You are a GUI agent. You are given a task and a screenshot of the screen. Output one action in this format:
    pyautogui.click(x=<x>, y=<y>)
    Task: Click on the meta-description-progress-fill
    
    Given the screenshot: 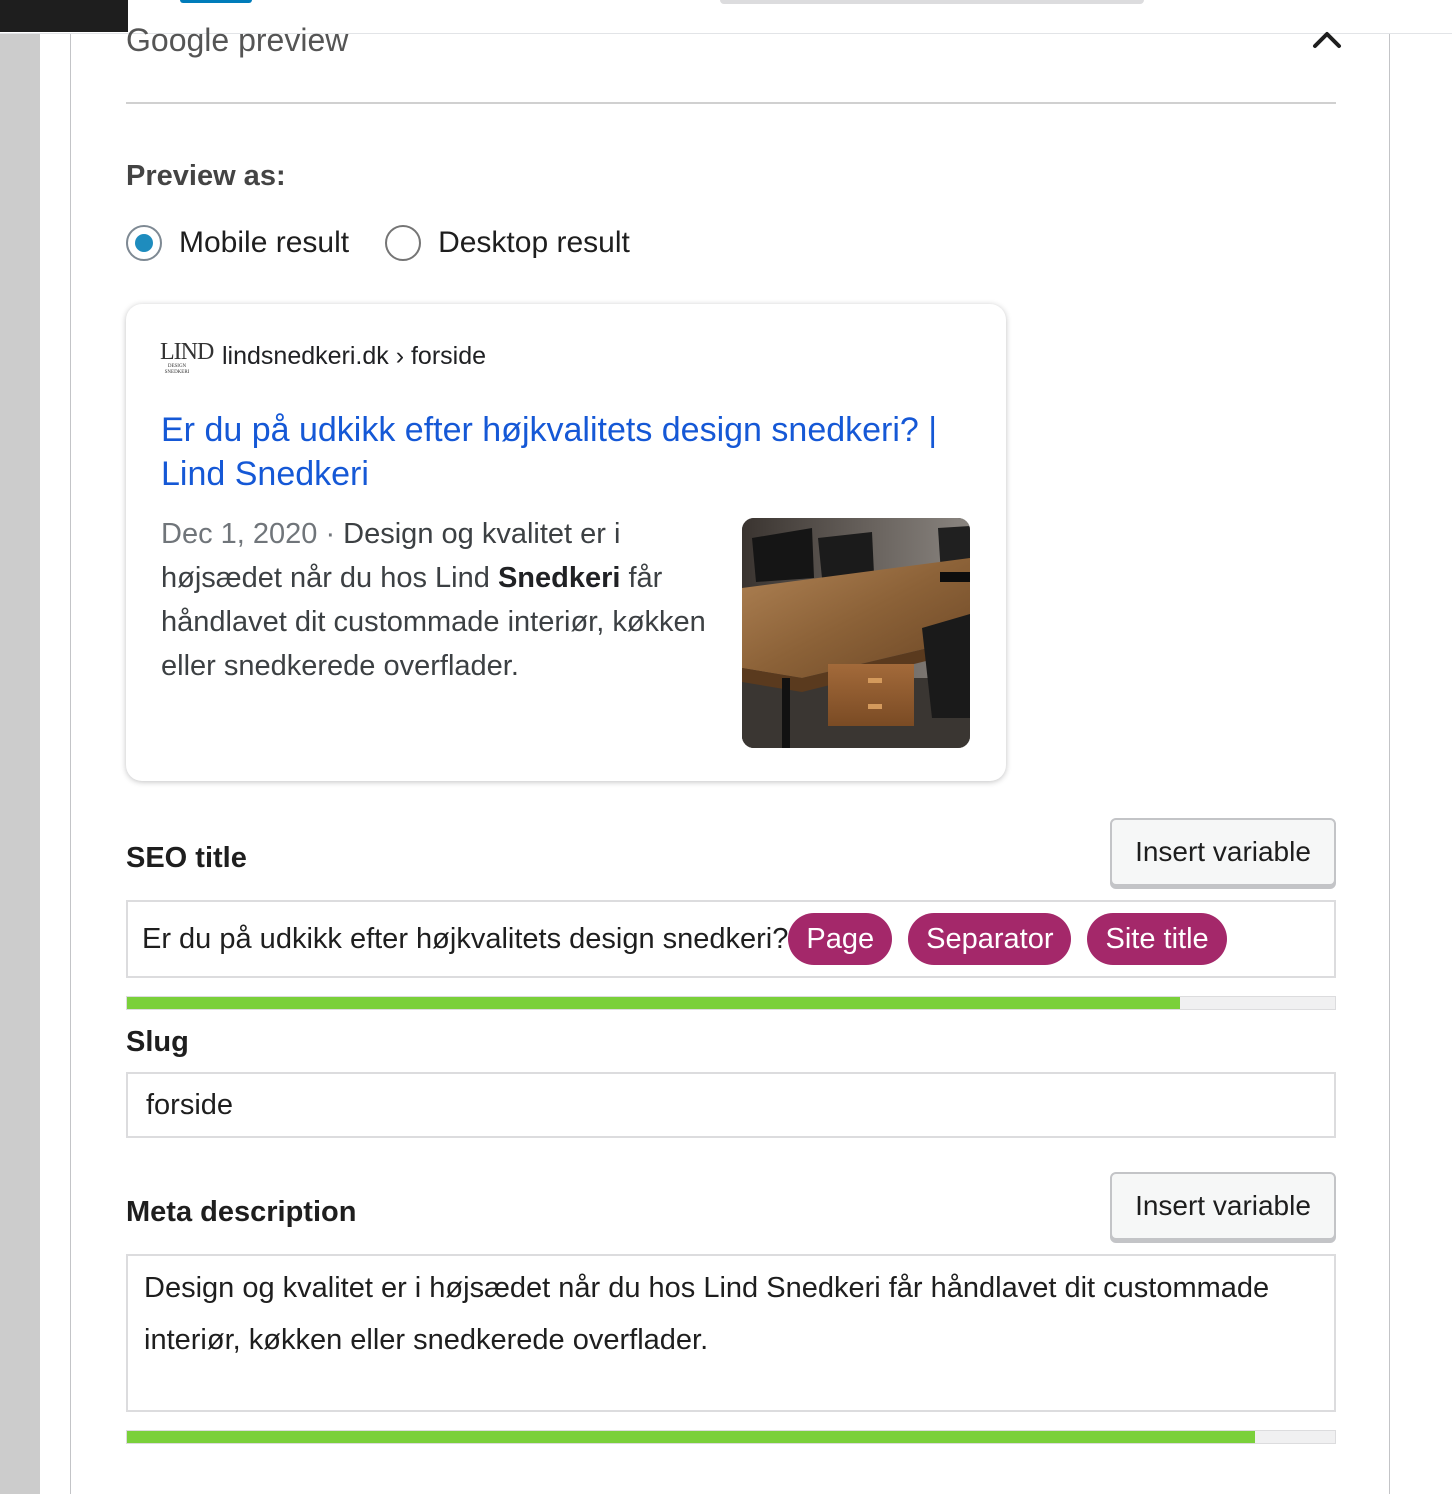 What is the action you would take?
    pyautogui.click(x=691, y=1437)
    